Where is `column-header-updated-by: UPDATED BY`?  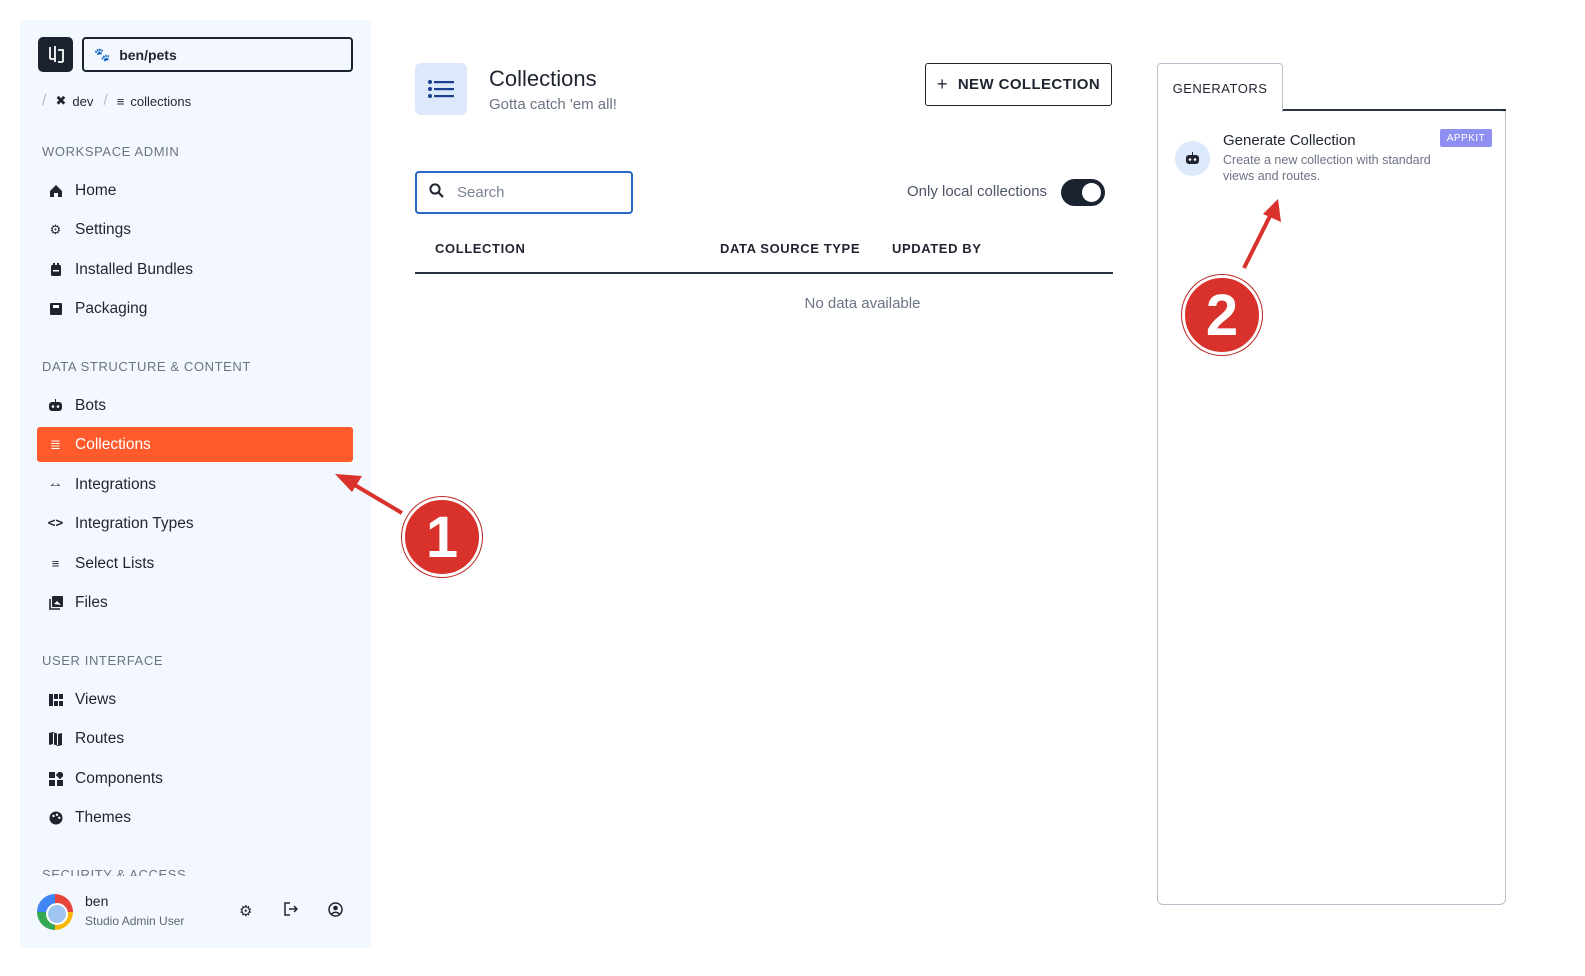
column-header-updated-by: UPDATED BY is located at coordinates (937, 248).